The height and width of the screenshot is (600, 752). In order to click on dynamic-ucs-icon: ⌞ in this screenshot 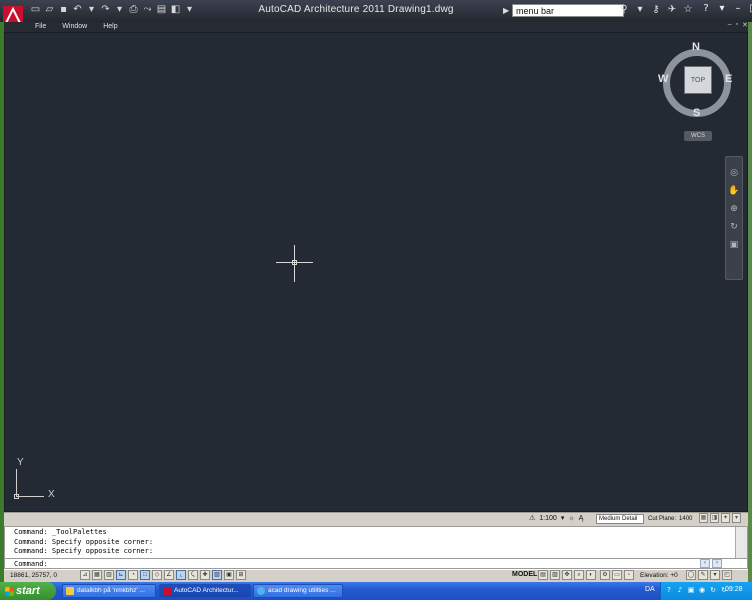, I will do `click(181, 575)`.